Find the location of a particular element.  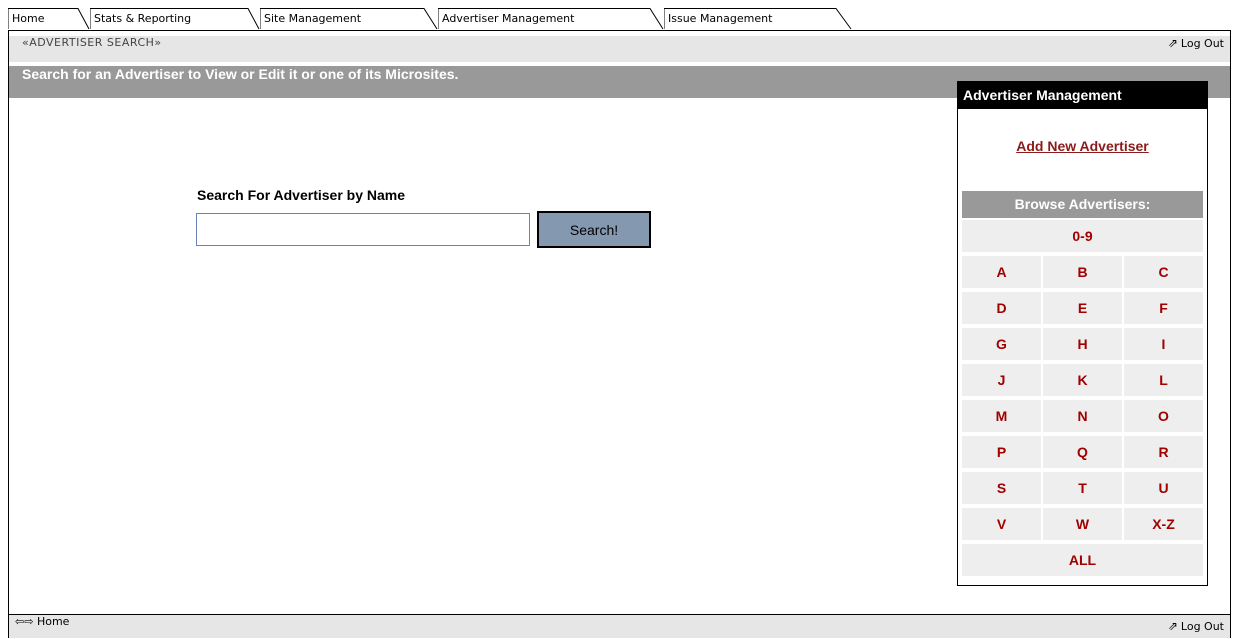

browse-letter: O is located at coordinates (1163, 416).